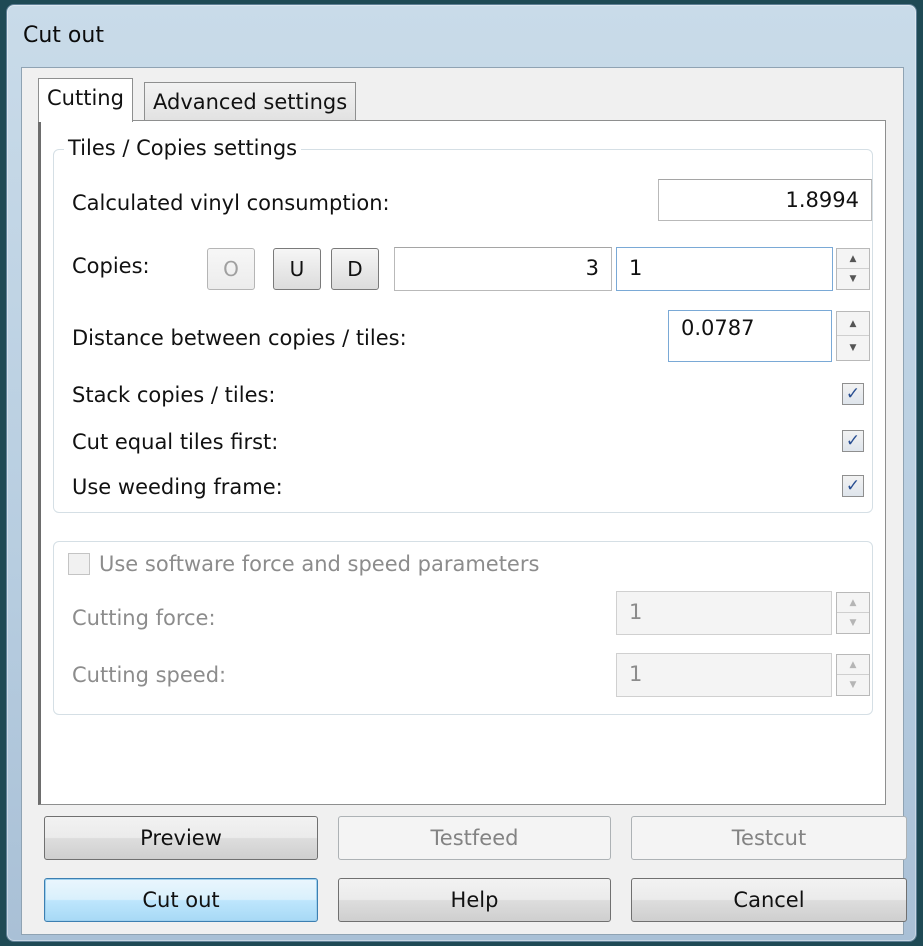  What do you see at coordinates (853, 441) in the screenshot?
I see `cut-equal-tiles-checkbox: ✓` at bounding box center [853, 441].